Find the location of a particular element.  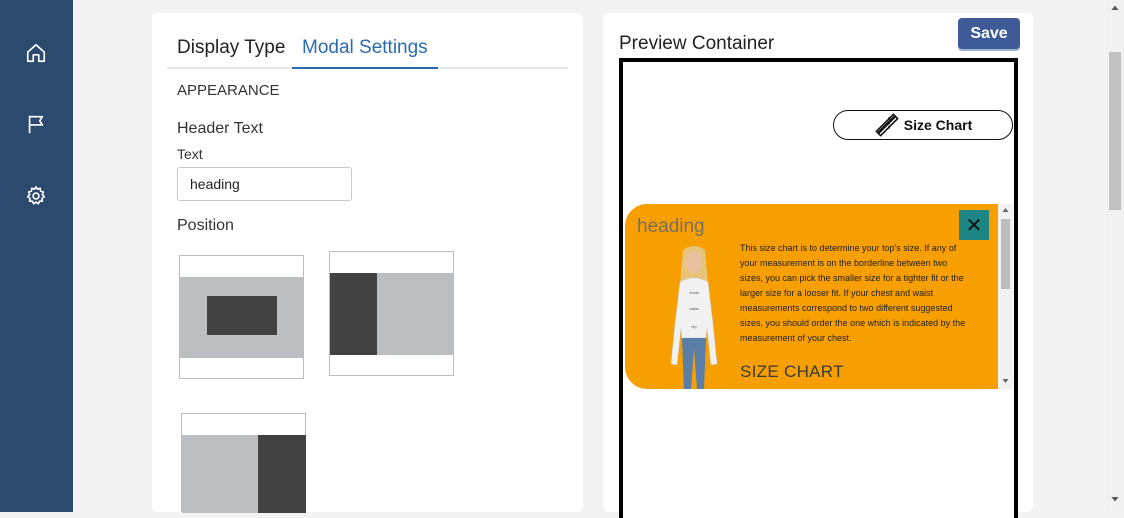

flag-icon is located at coordinates (36, 124).